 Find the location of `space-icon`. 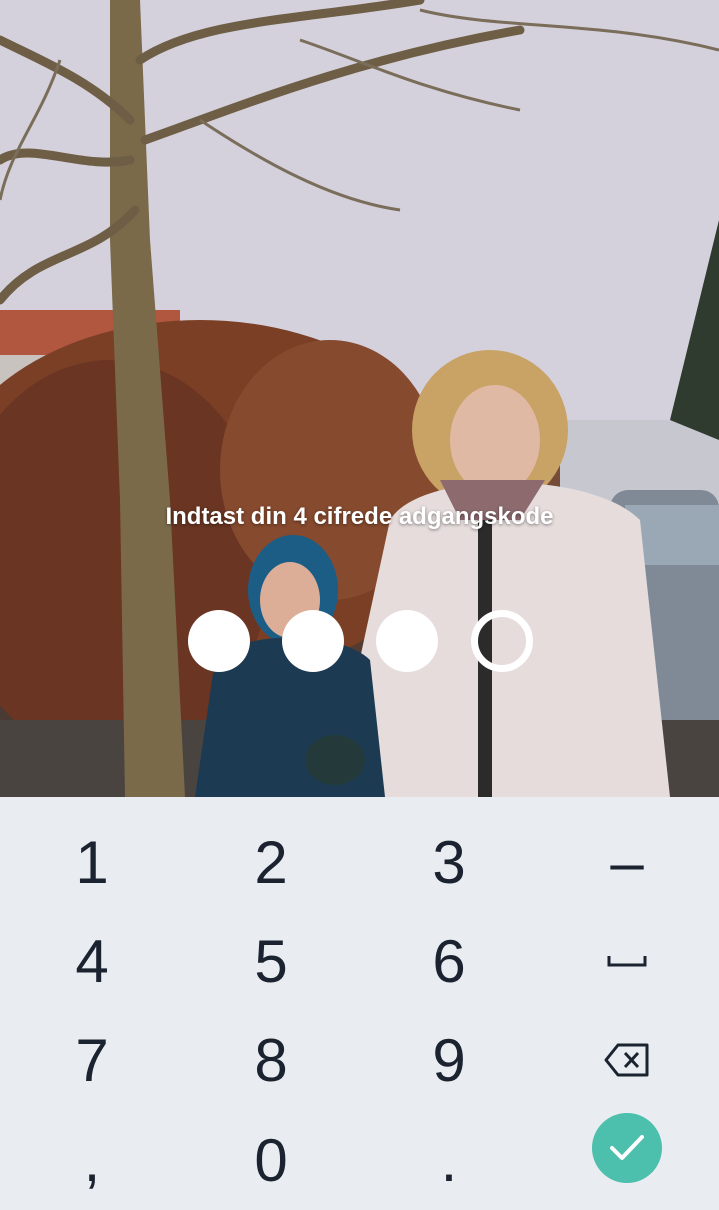

space-icon is located at coordinates (627, 961).